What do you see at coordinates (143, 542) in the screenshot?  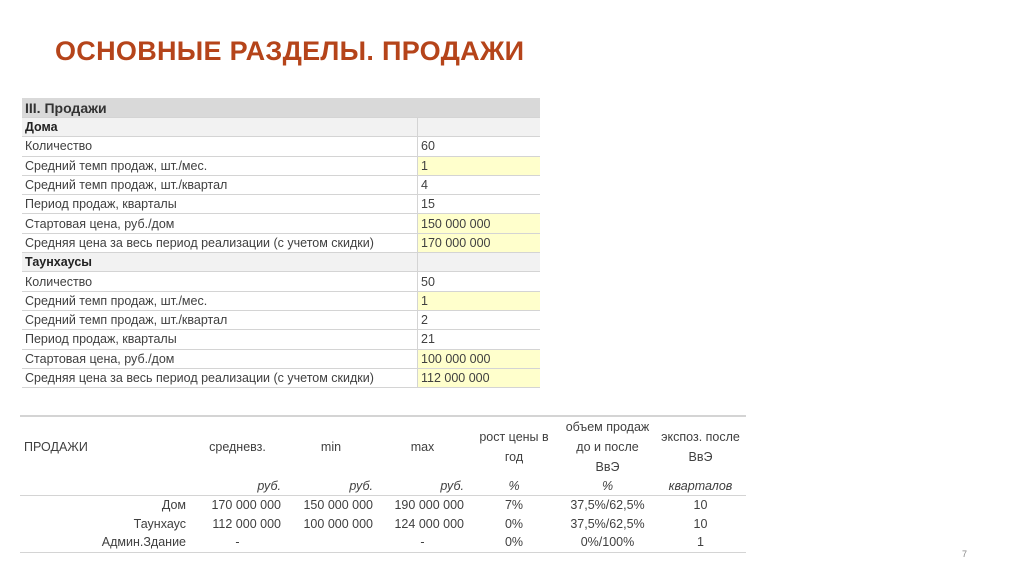 I see `table-cell: Админ.Здание` at bounding box center [143, 542].